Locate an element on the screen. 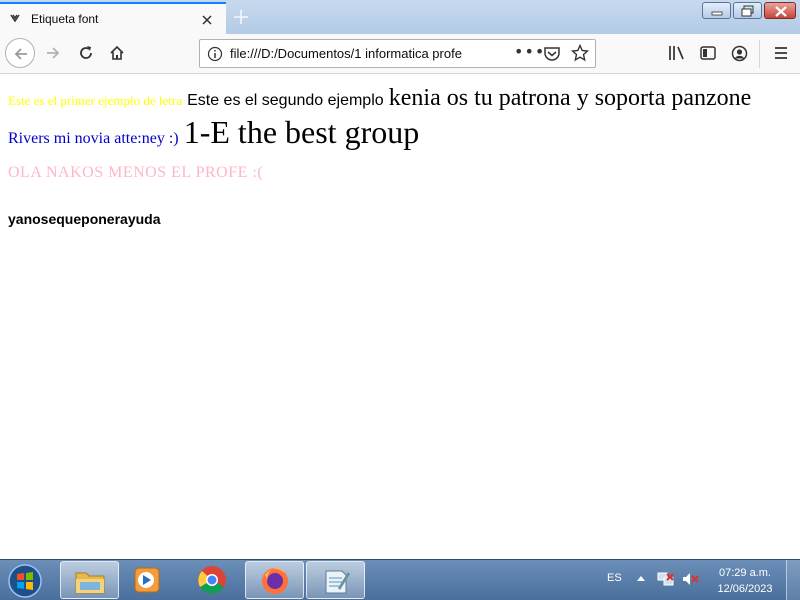  tab-title: Etiqueta font is located at coordinates (65, 19).